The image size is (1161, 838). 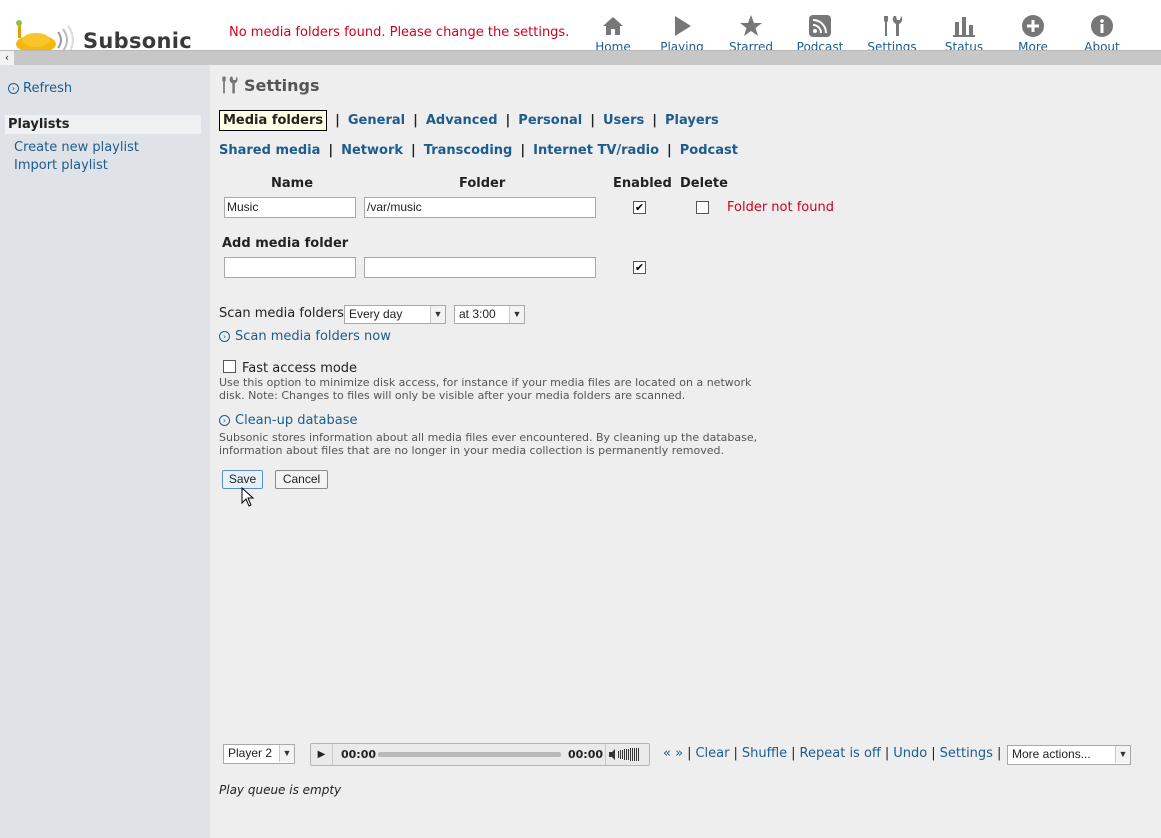 What do you see at coordinates (764, 753) in the screenshot?
I see `shuffle-link: Shuffle` at bounding box center [764, 753].